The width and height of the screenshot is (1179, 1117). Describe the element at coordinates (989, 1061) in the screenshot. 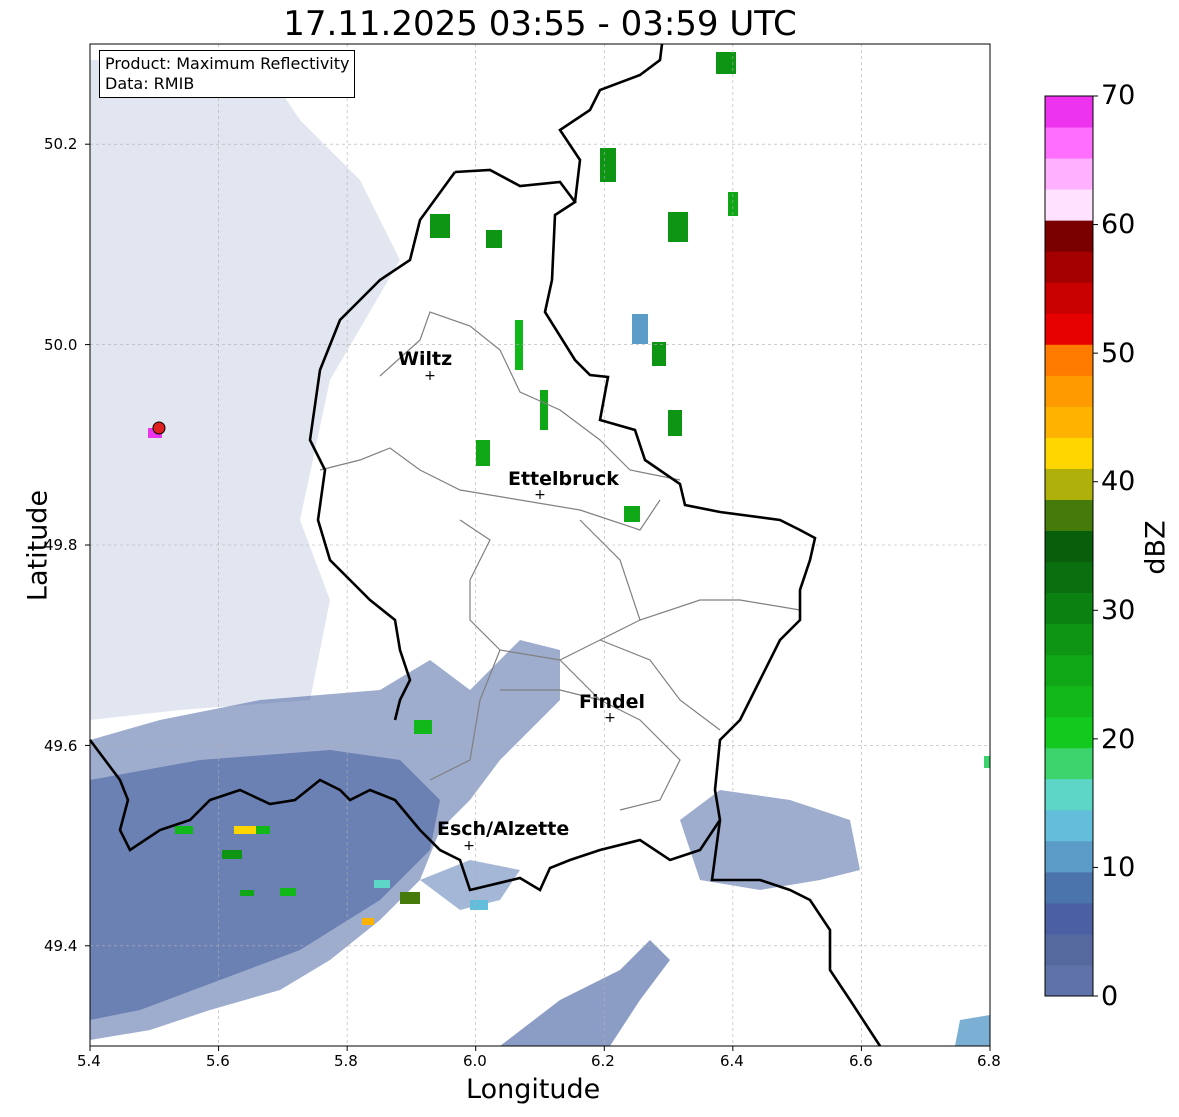

I see `x-tick-label: 6.8` at that location.